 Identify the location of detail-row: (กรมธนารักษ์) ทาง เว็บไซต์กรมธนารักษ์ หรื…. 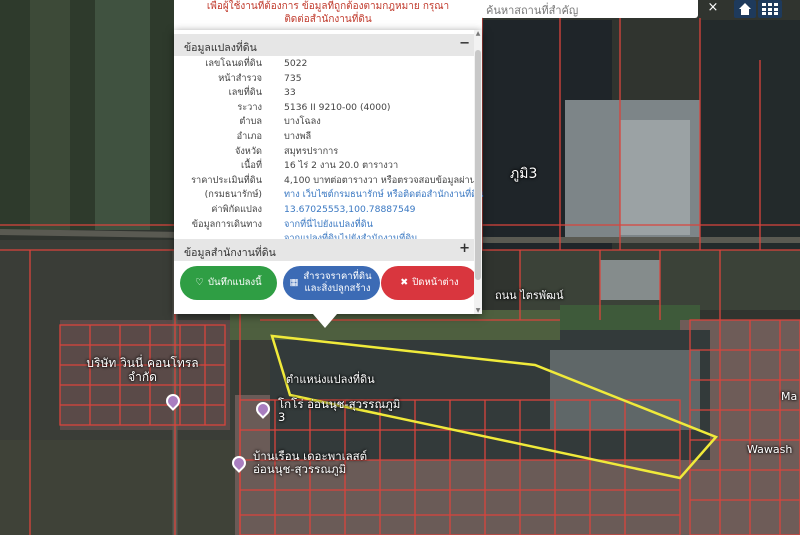
(329, 195).